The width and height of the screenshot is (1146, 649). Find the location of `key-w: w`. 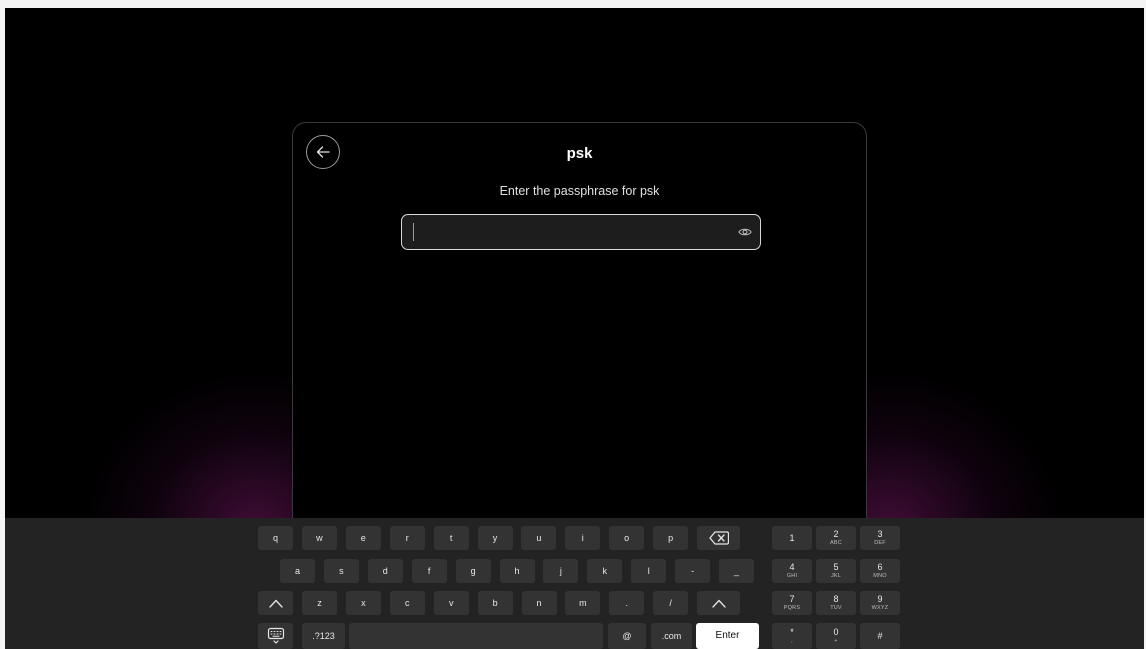

key-w: w is located at coordinates (319, 538).